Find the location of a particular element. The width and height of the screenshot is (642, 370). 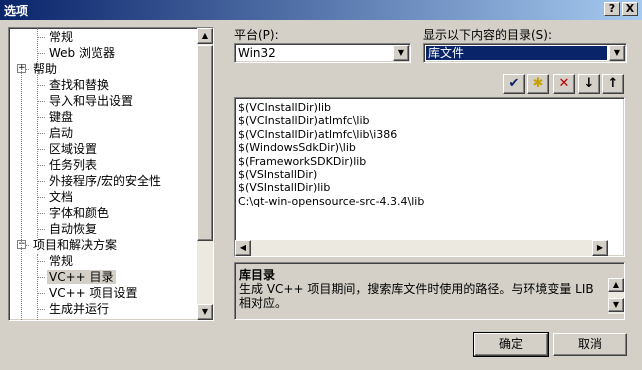

directory-list-item: $(VCInstallDir)lib is located at coordinates (284, 107).